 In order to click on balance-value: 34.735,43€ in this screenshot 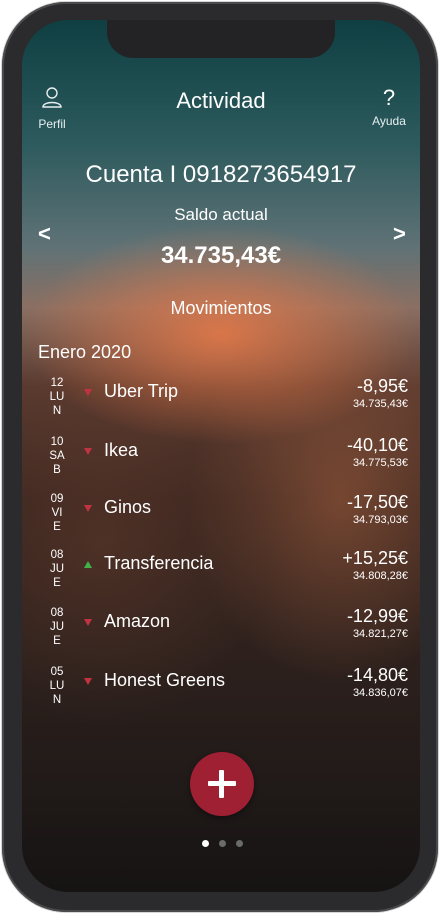, I will do `click(221, 255)`.